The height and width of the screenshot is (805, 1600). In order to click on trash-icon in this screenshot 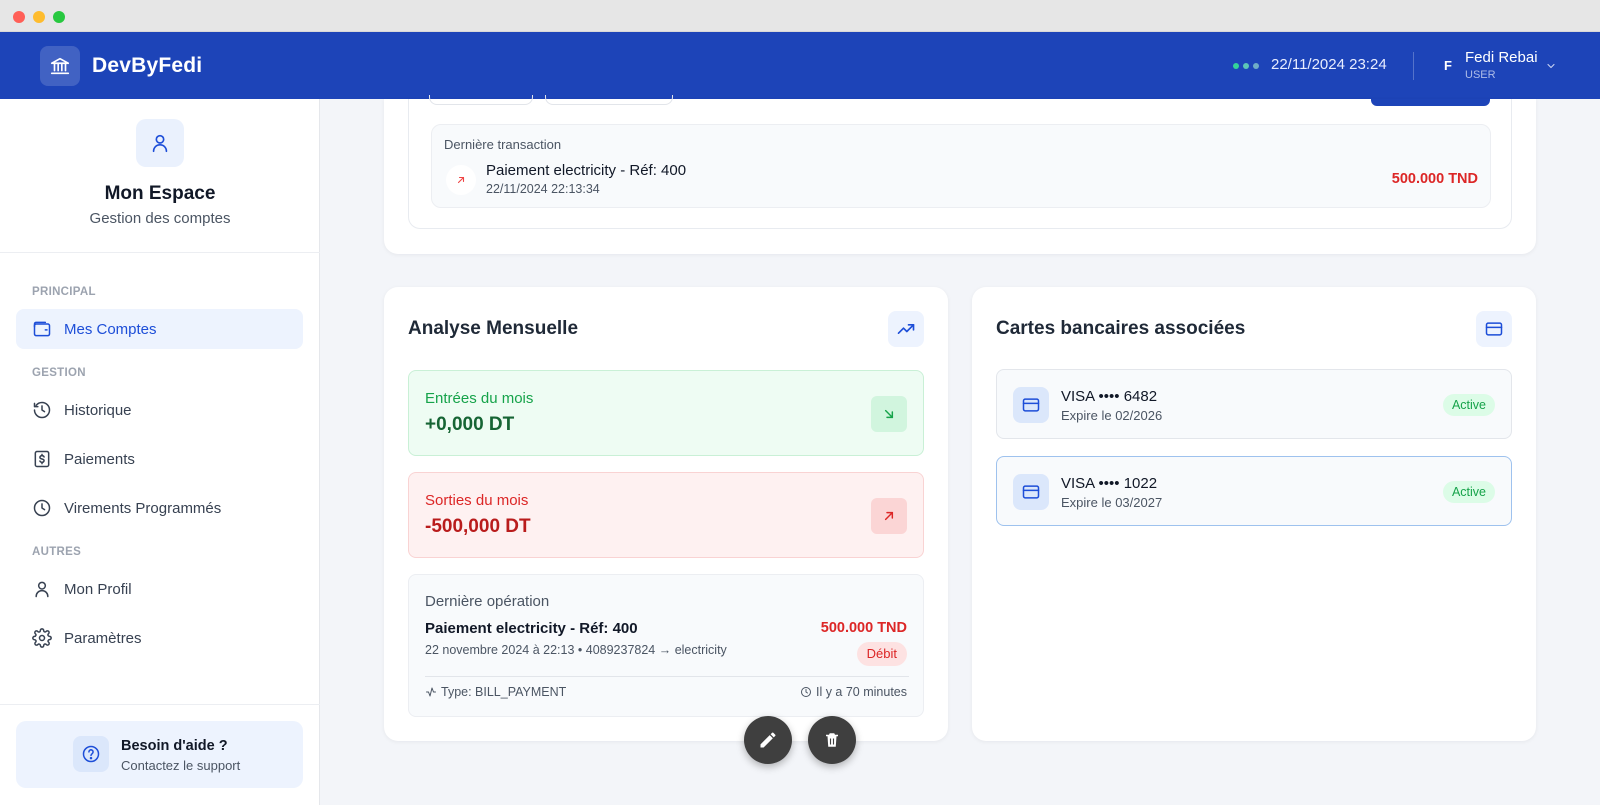, I will do `click(832, 740)`.